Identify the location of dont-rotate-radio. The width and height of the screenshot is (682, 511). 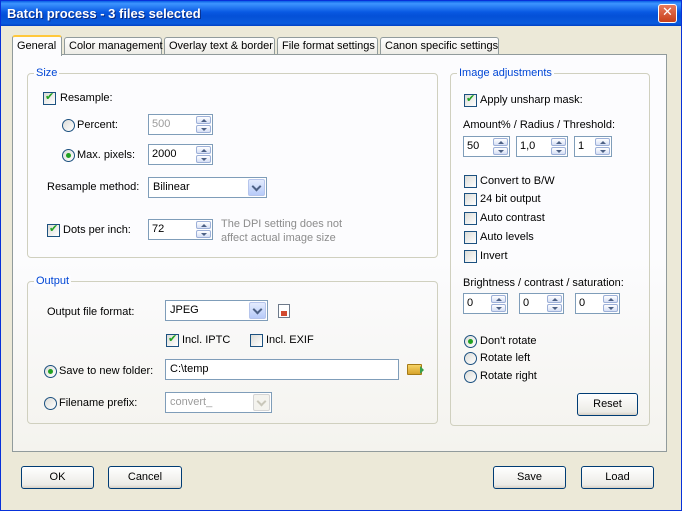
(470, 341).